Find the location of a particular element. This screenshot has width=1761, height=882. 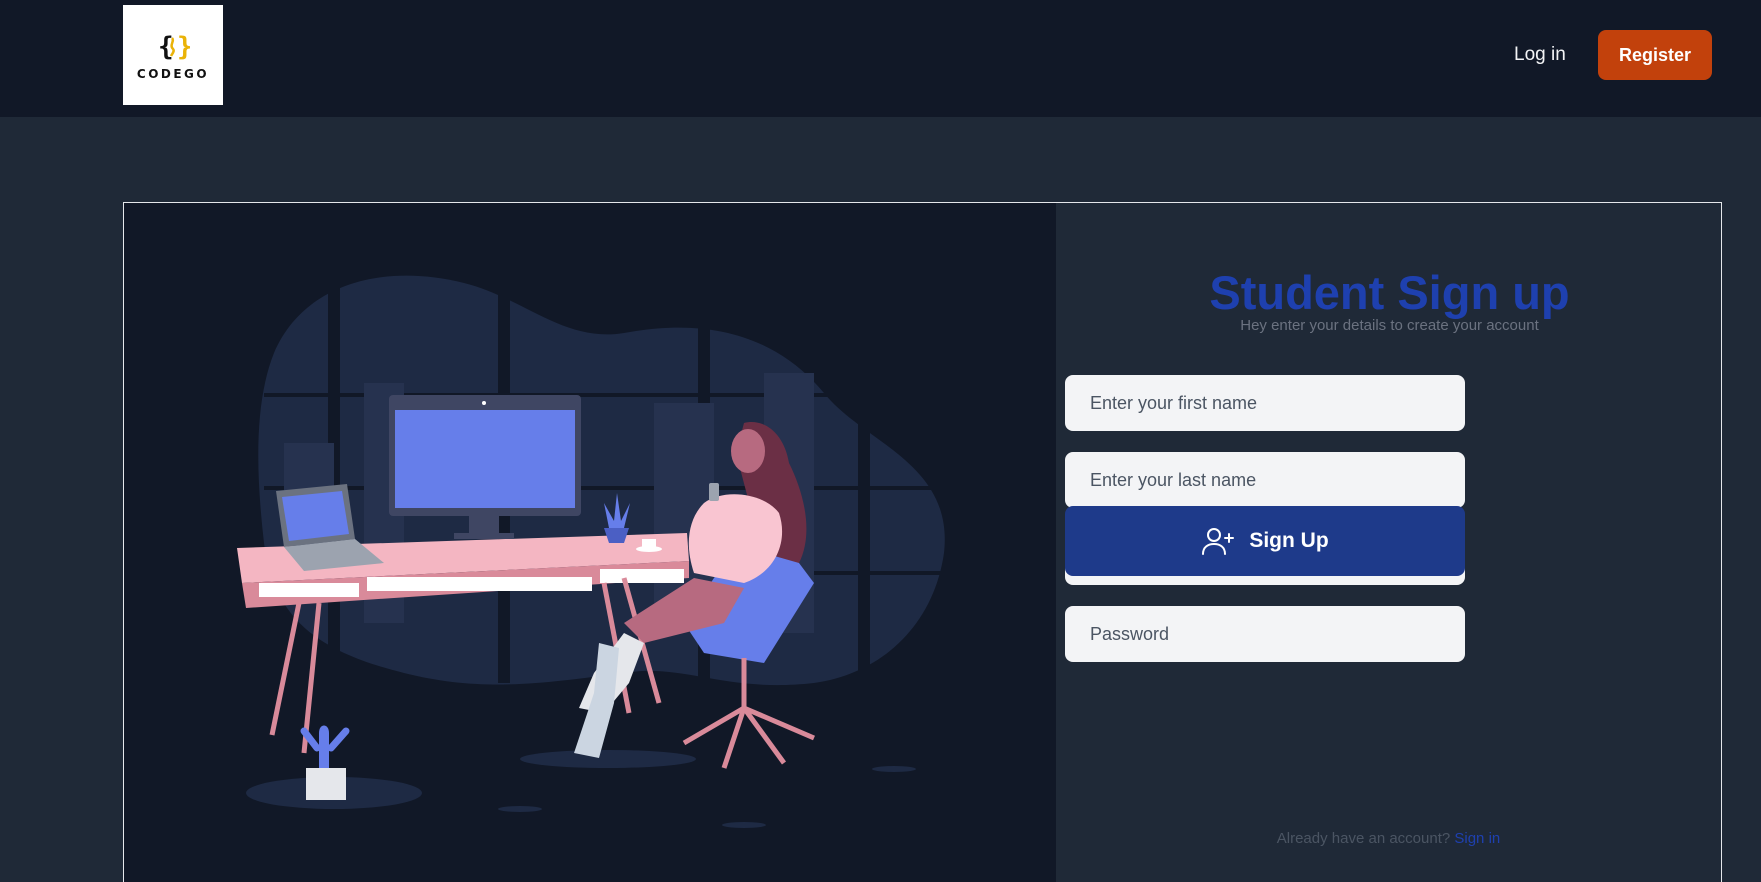

codego-logo: { } CODEGO is located at coordinates (173, 55).